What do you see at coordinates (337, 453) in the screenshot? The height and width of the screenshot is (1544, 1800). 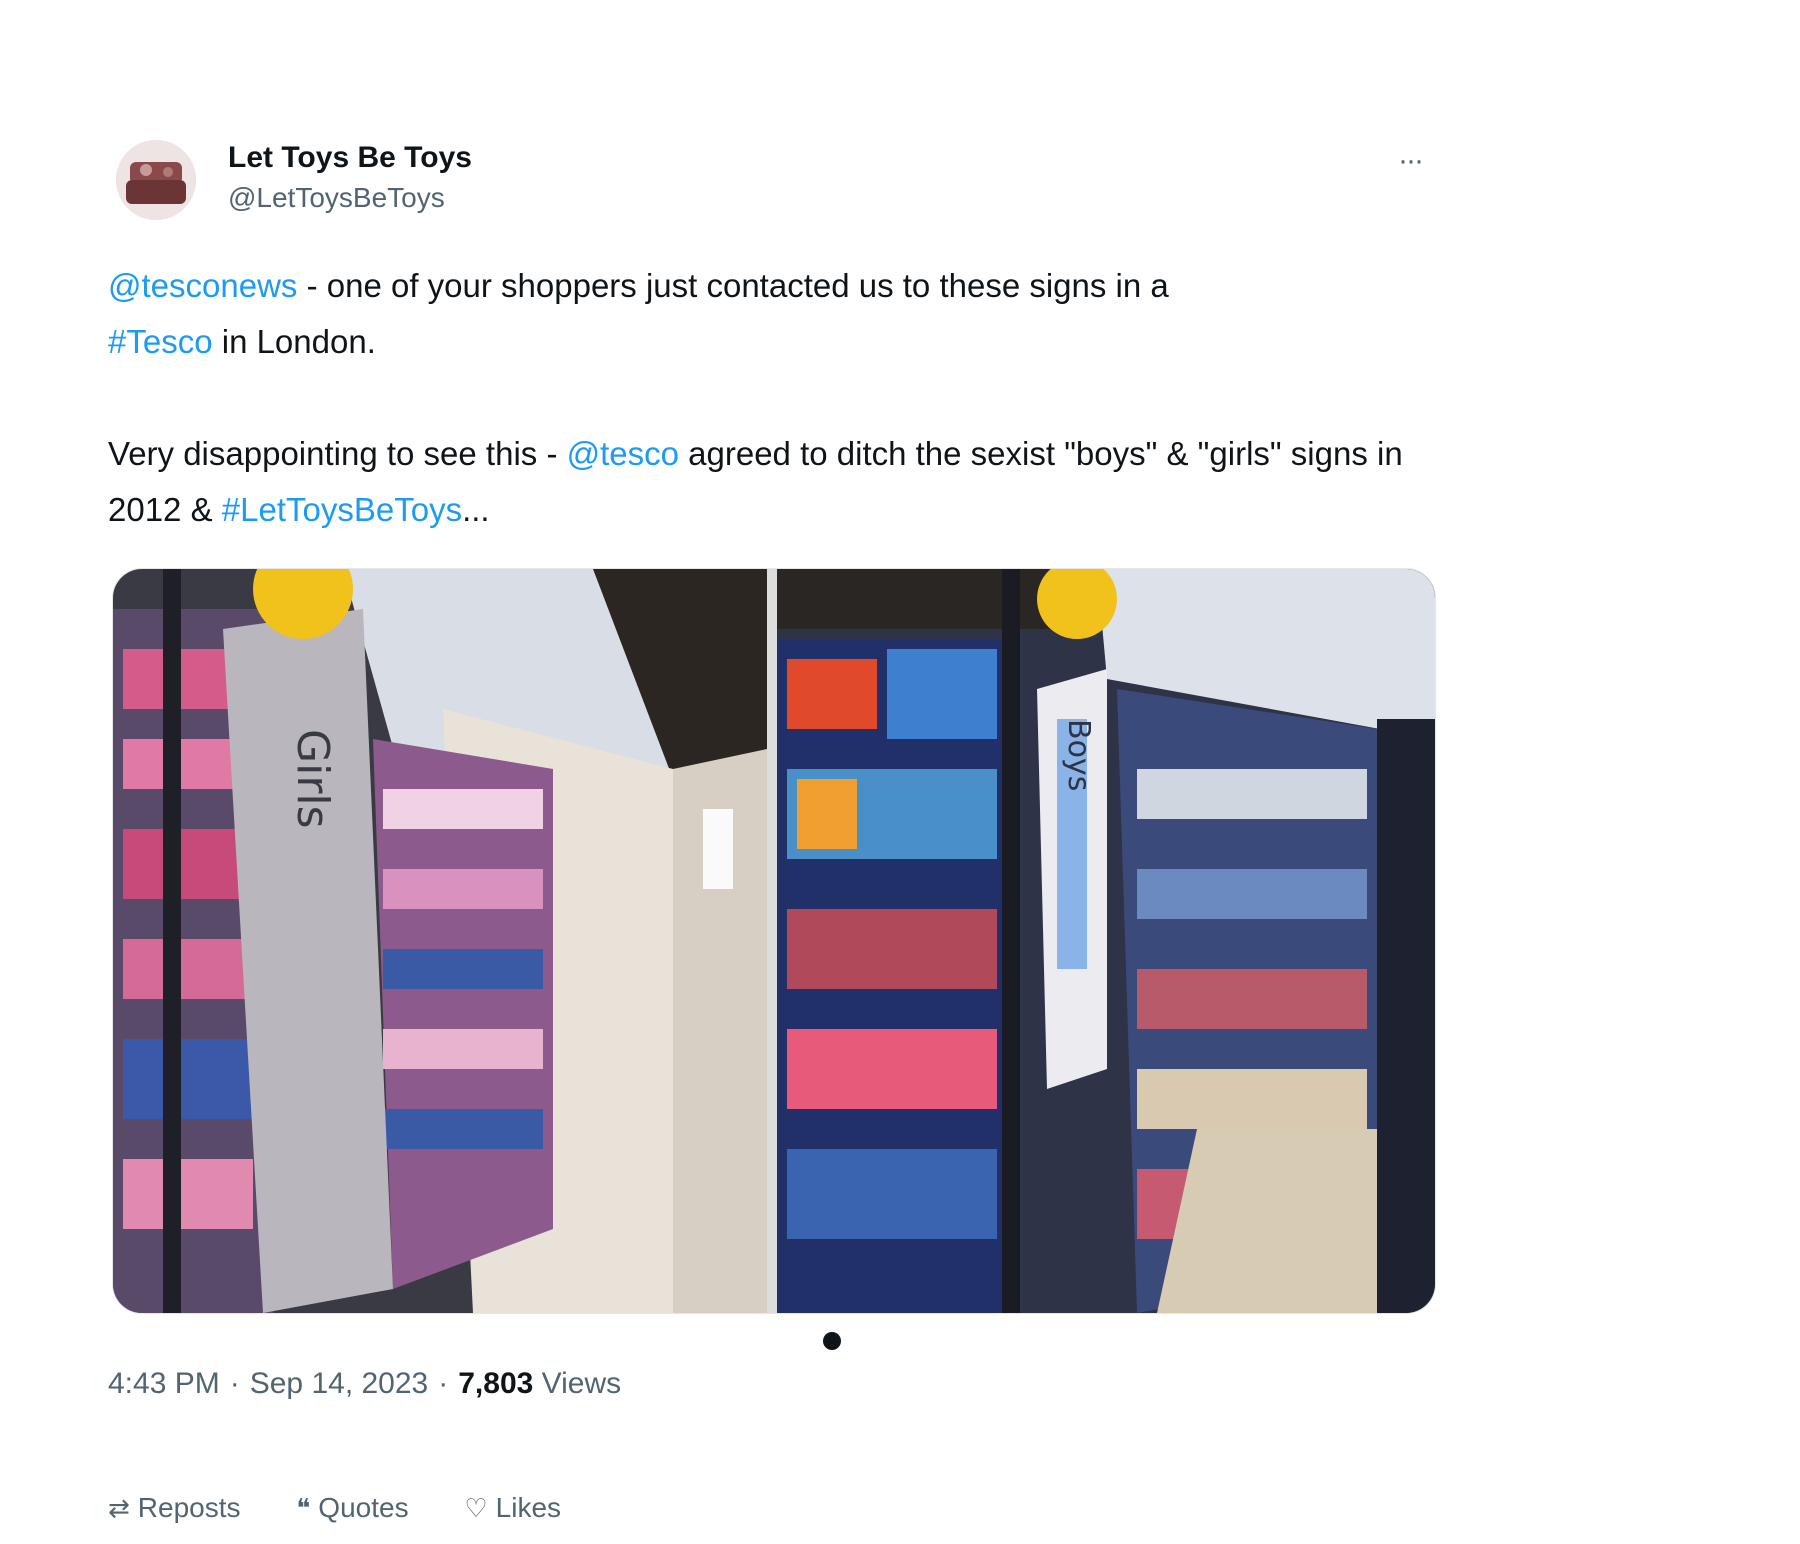 I see `tweet-text-segment: Very disappointing to see this -` at bounding box center [337, 453].